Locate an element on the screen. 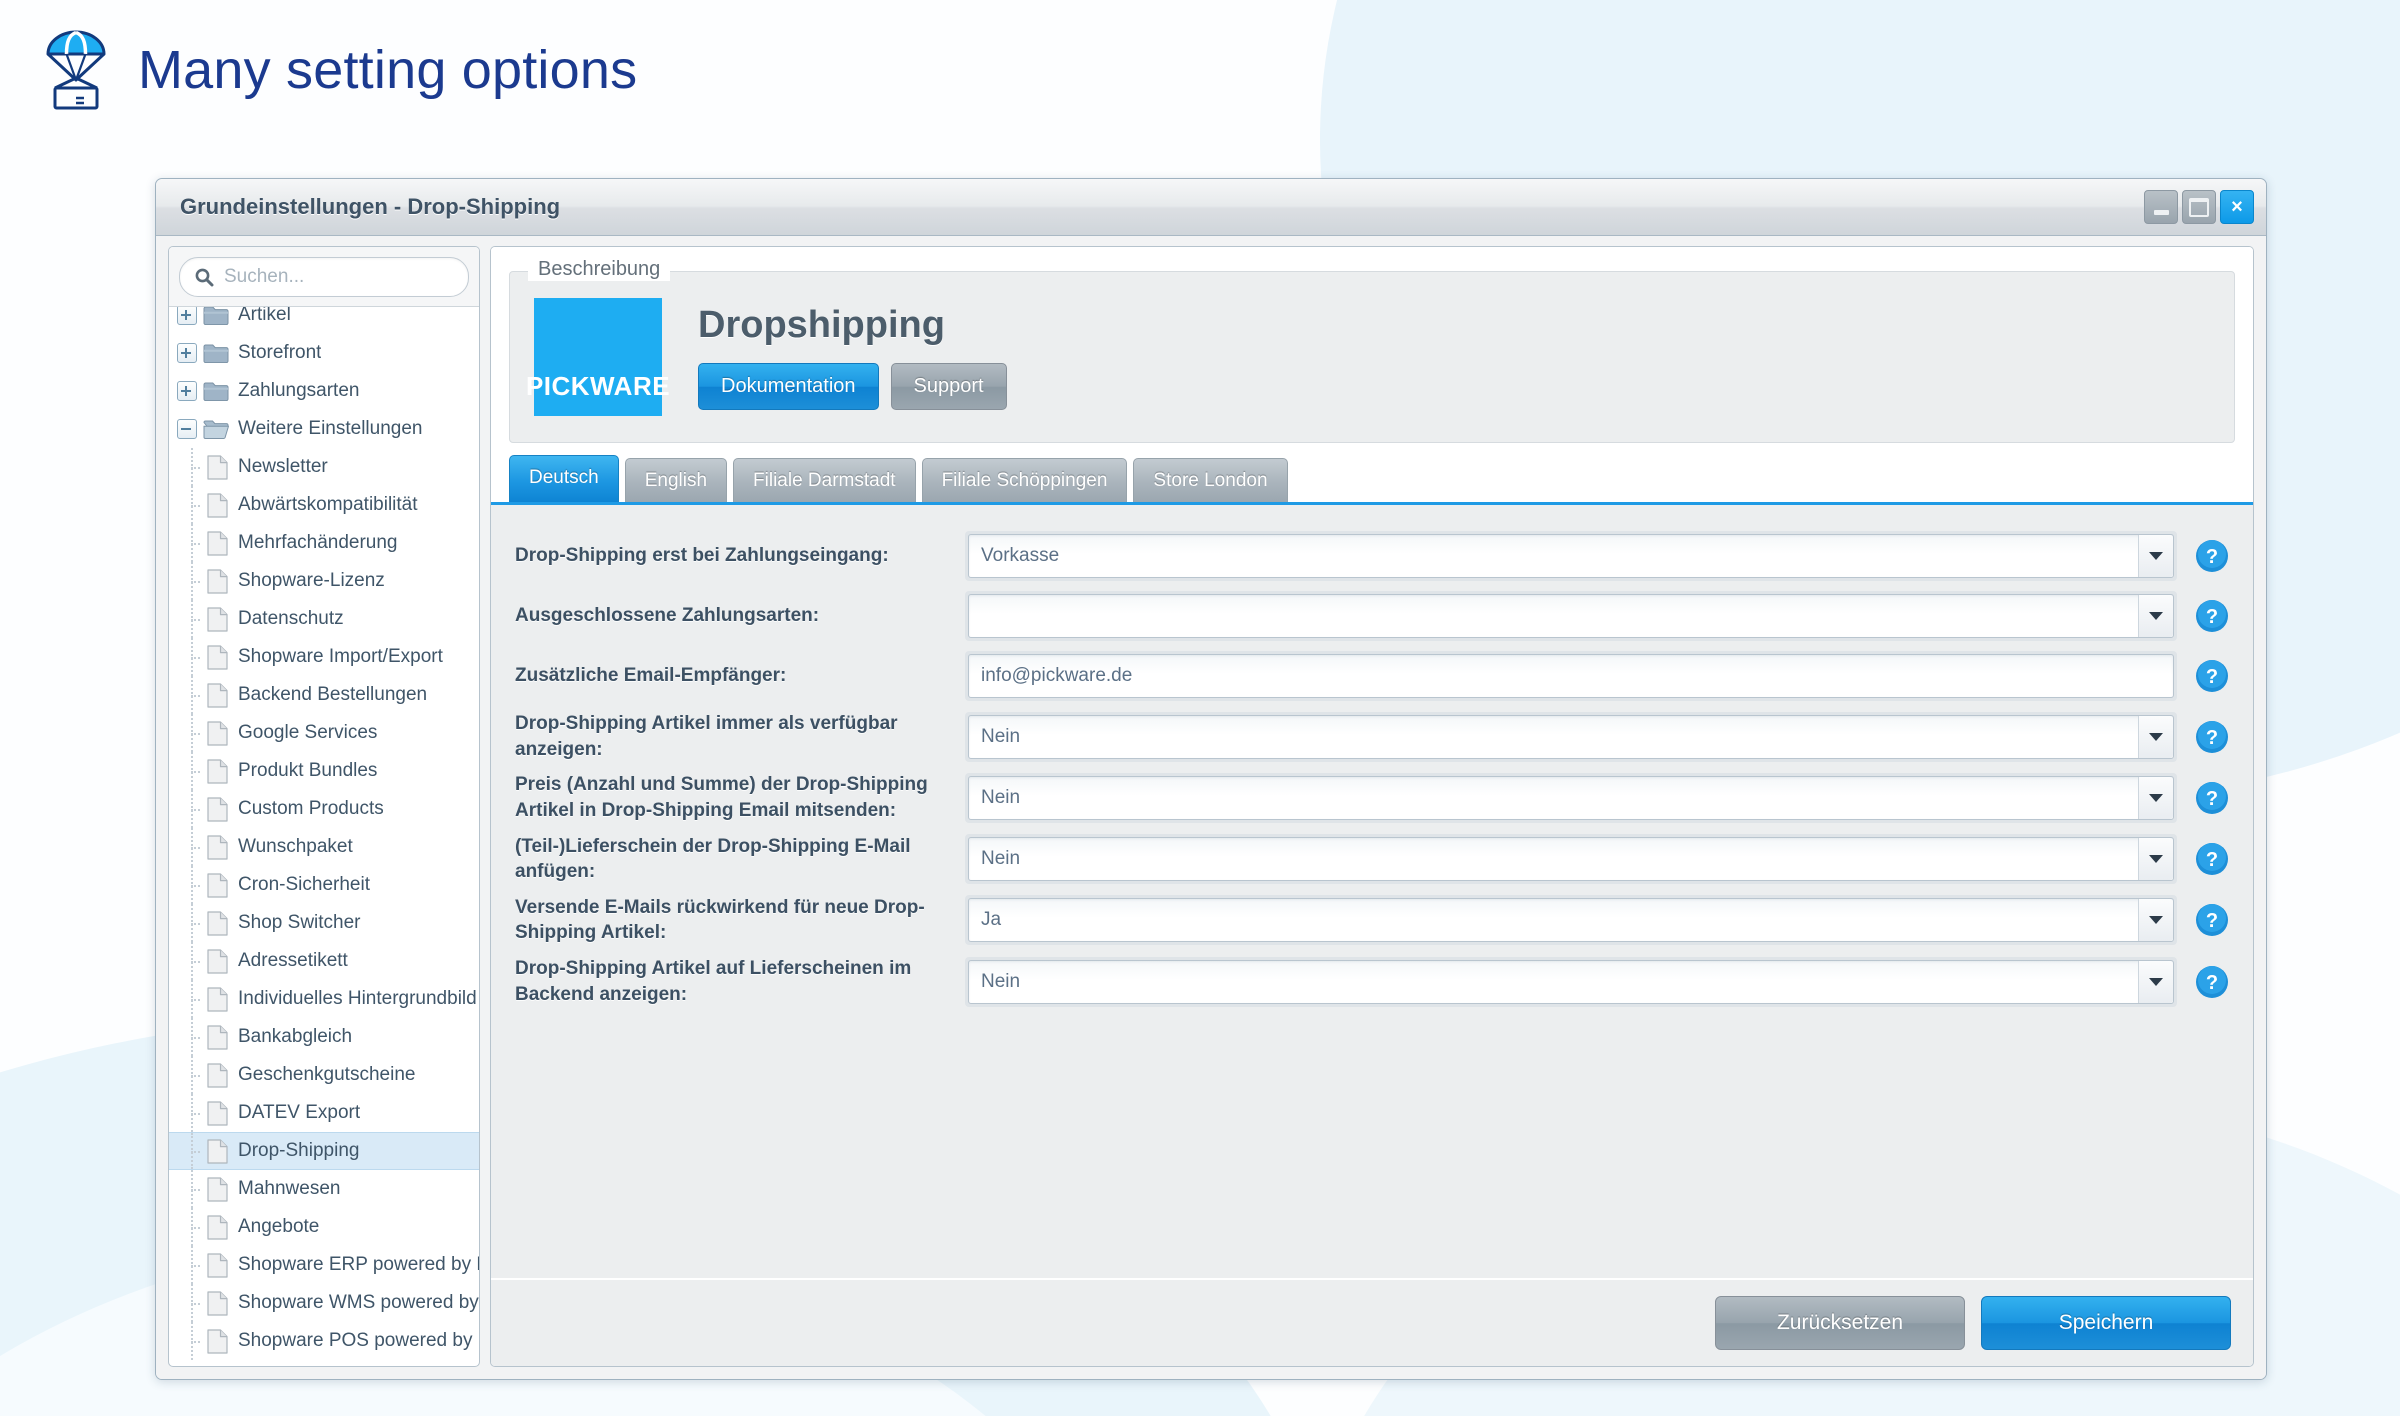 This screenshot has height=1416, width=2400. tree-item-mehrfach-nderung: Mehrfachänderung is located at coordinates (324, 543).